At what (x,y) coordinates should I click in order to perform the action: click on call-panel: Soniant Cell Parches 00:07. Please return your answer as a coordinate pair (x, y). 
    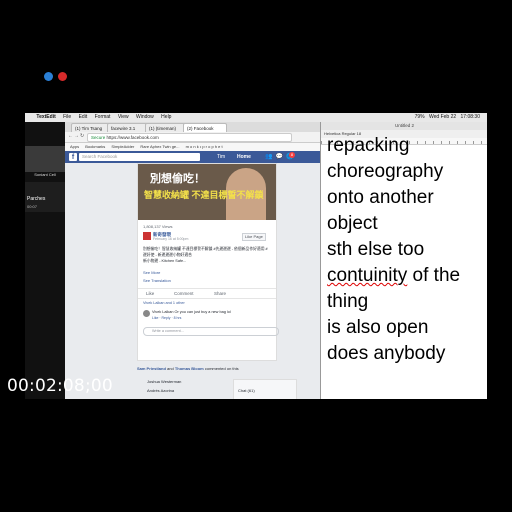
    Looking at the image, I should click on (45, 260).